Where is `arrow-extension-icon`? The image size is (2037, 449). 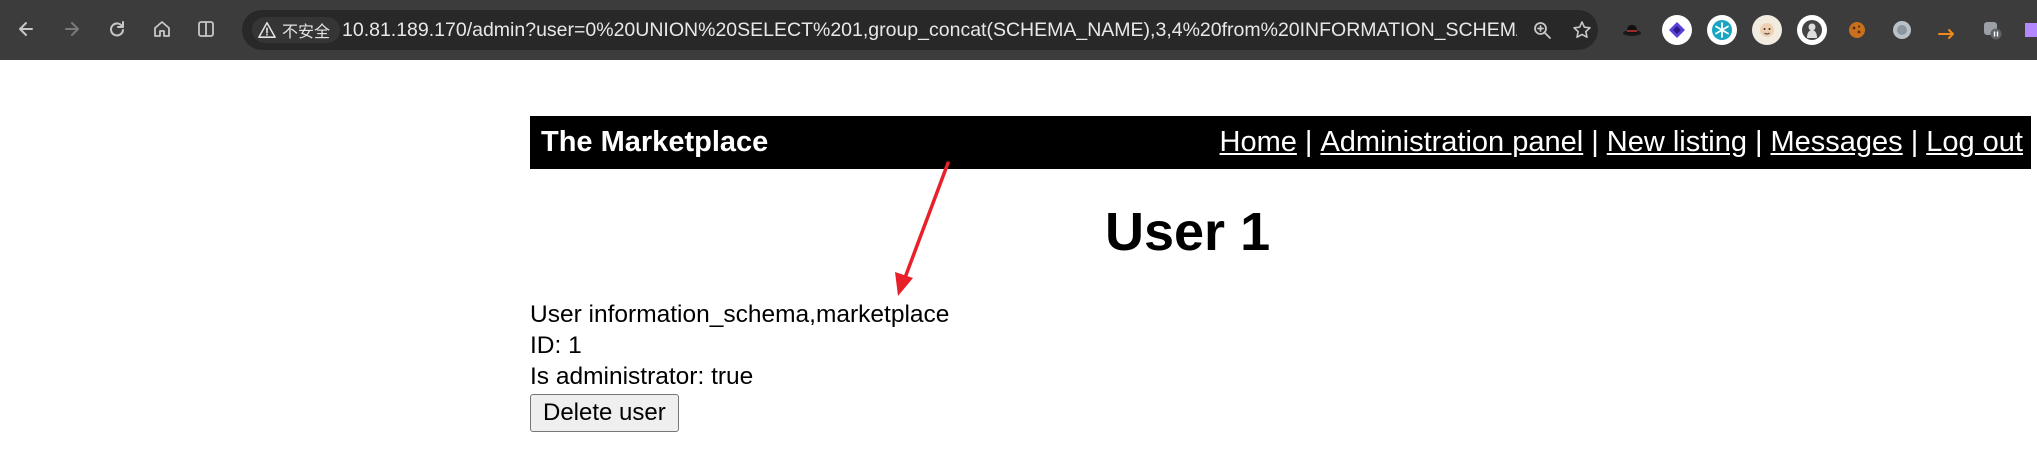 arrow-extension-icon is located at coordinates (1947, 30).